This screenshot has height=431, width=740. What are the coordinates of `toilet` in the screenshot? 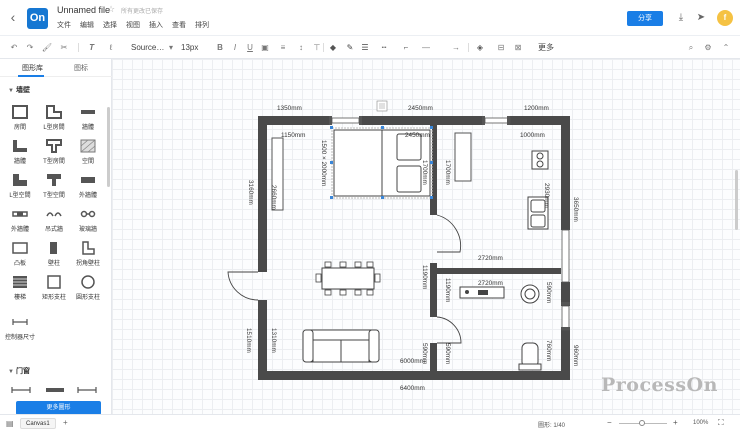 It's located at (530, 356).